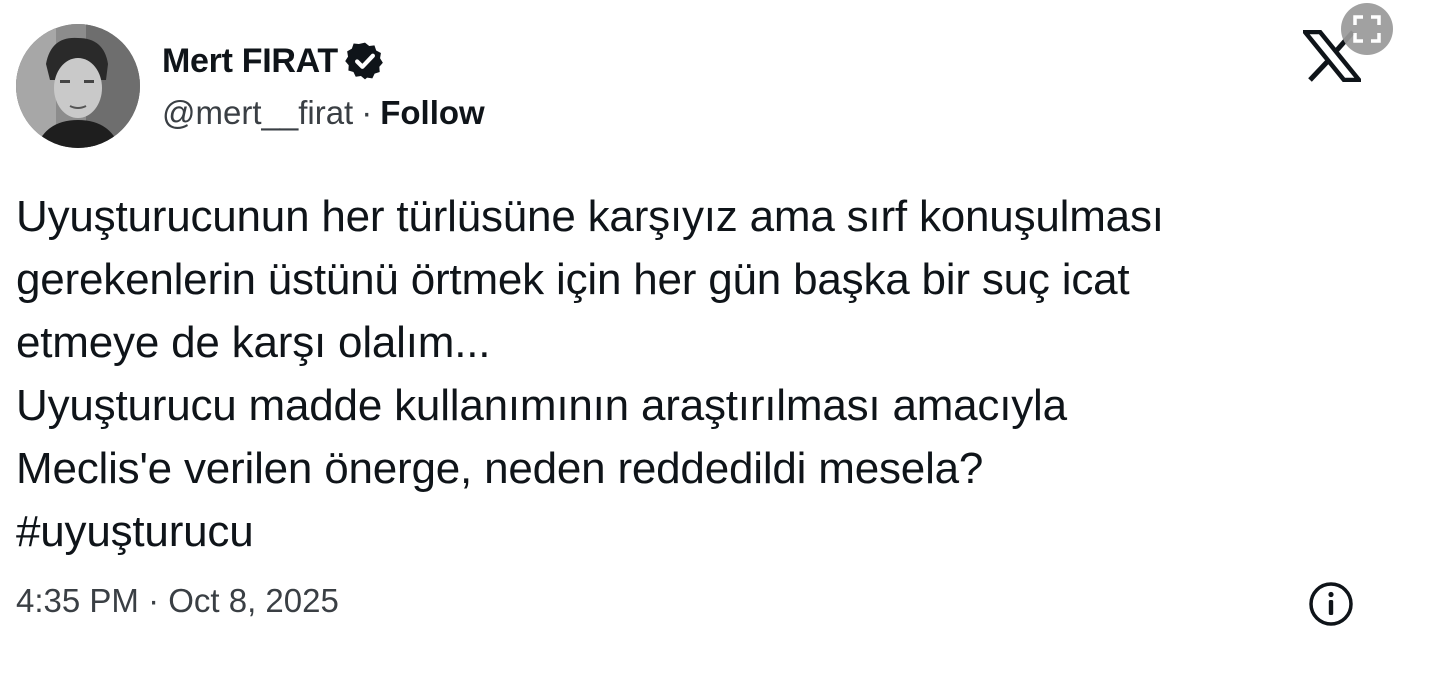 The height and width of the screenshot is (676, 1440). I want to click on author-handle: @mert__firat, so click(257, 113).